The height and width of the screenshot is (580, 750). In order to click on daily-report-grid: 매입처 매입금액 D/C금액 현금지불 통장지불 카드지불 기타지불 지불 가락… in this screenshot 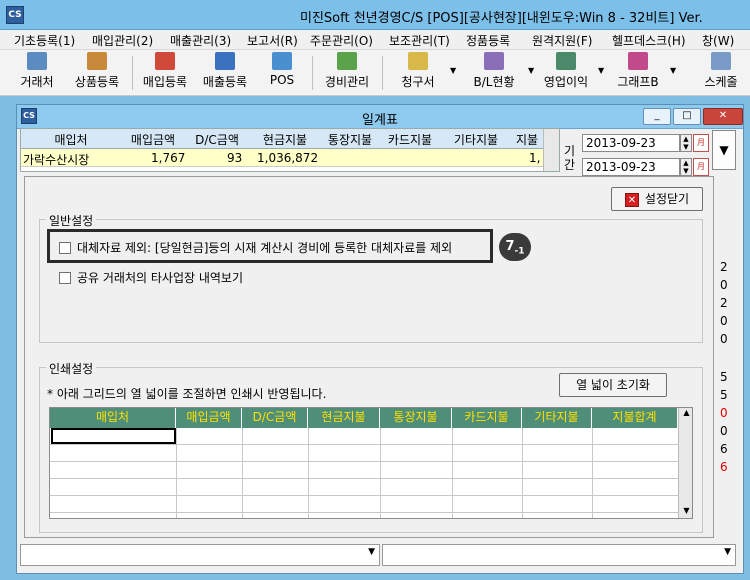, I will do `click(290, 150)`.